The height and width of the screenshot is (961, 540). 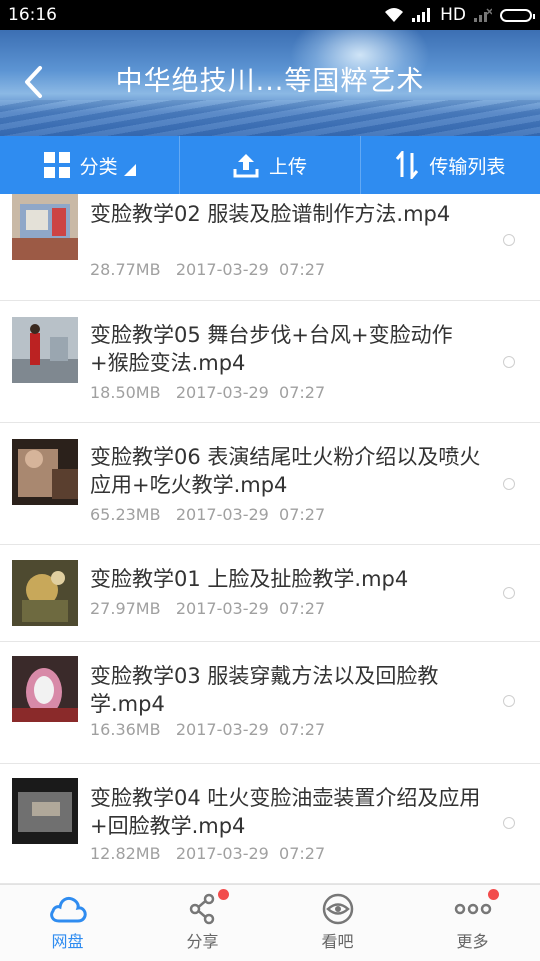 I want to click on transfer-arrows-icon, so click(x=407, y=165).